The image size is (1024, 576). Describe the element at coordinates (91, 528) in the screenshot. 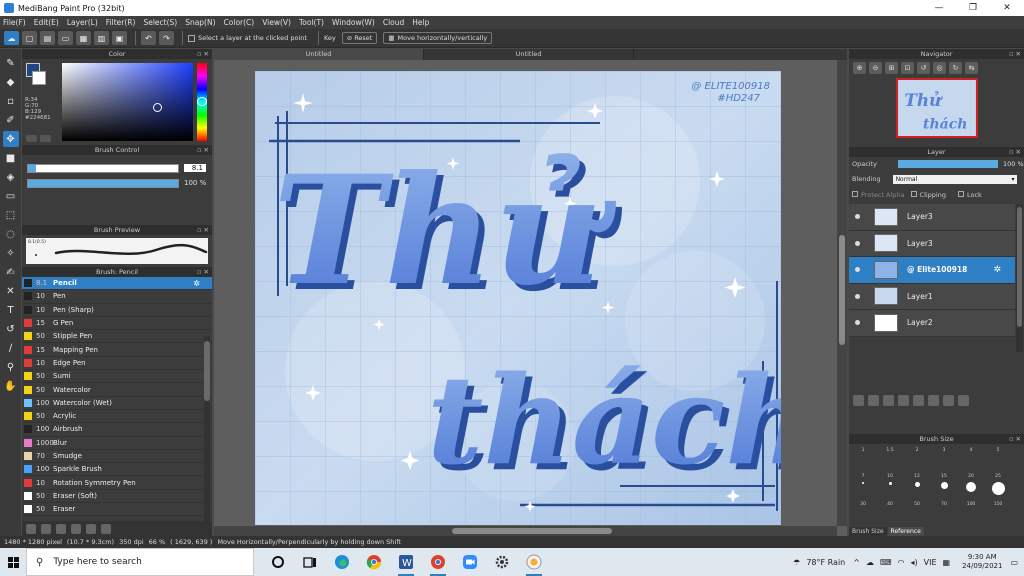

I see `duplicate-icon` at that location.